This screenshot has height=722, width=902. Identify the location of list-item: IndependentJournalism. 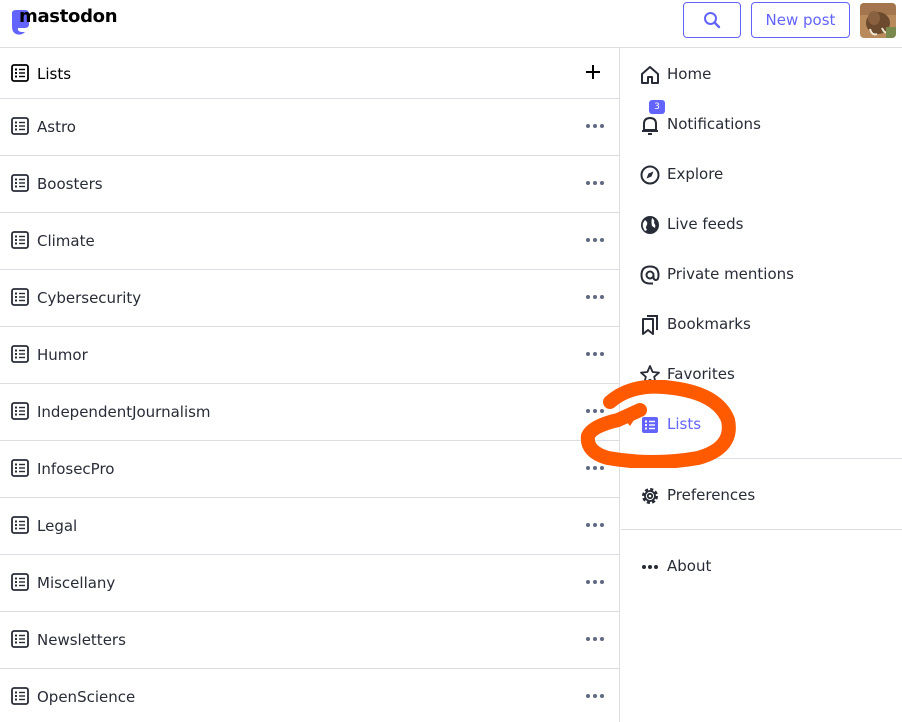
(309, 412).